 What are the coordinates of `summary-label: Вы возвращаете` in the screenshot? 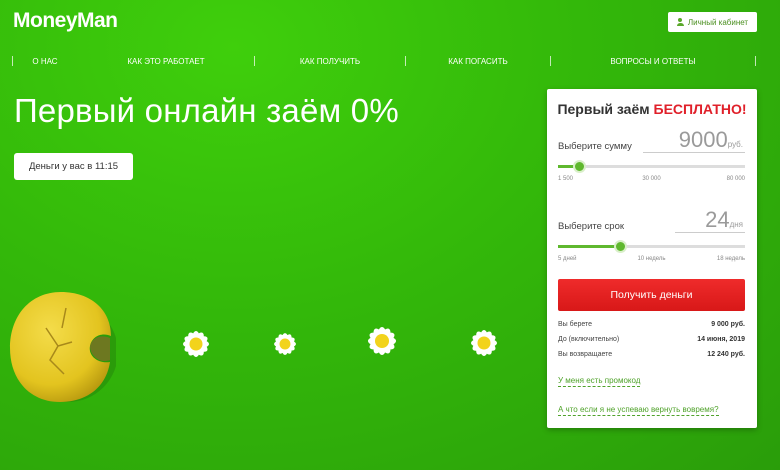 It's located at (585, 354).